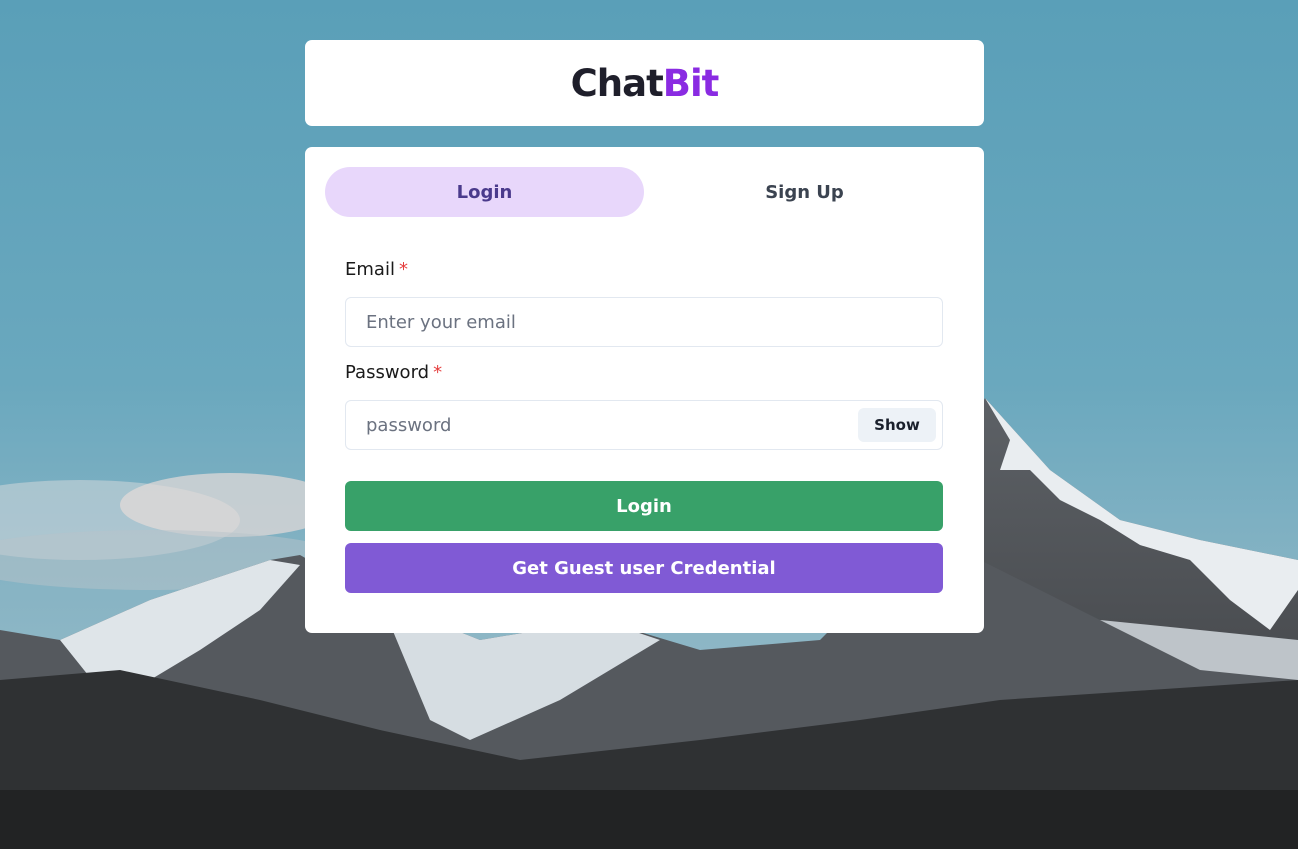 Image resolution: width=1298 pixels, height=849 pixels. Describe the element at coordinates (403, 269) in the screenshot. I see `email-required-mark: *` at that location.